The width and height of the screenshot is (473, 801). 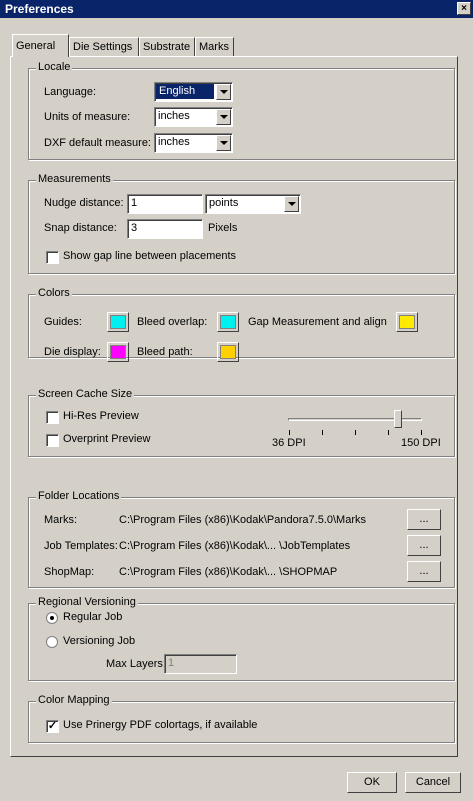 I want to click on tab-label: General, so click(x=36, y=46).